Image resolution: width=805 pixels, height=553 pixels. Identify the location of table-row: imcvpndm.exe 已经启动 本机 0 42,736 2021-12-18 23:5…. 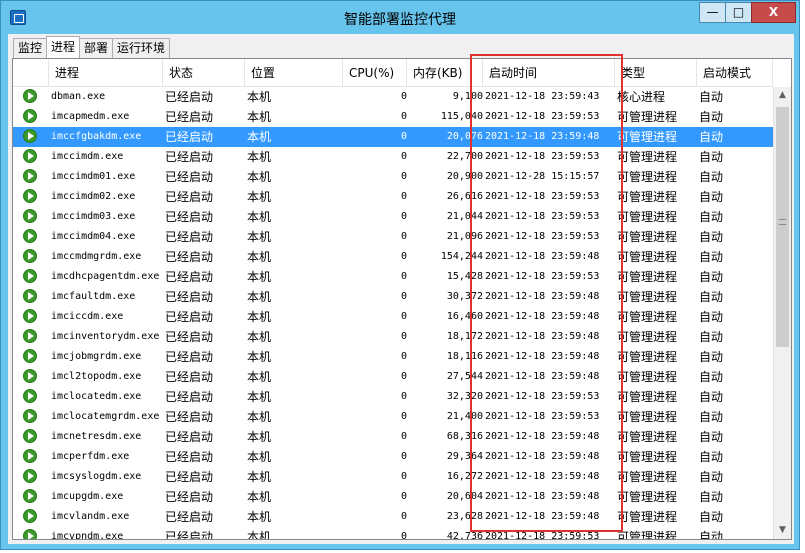
(393, 533).